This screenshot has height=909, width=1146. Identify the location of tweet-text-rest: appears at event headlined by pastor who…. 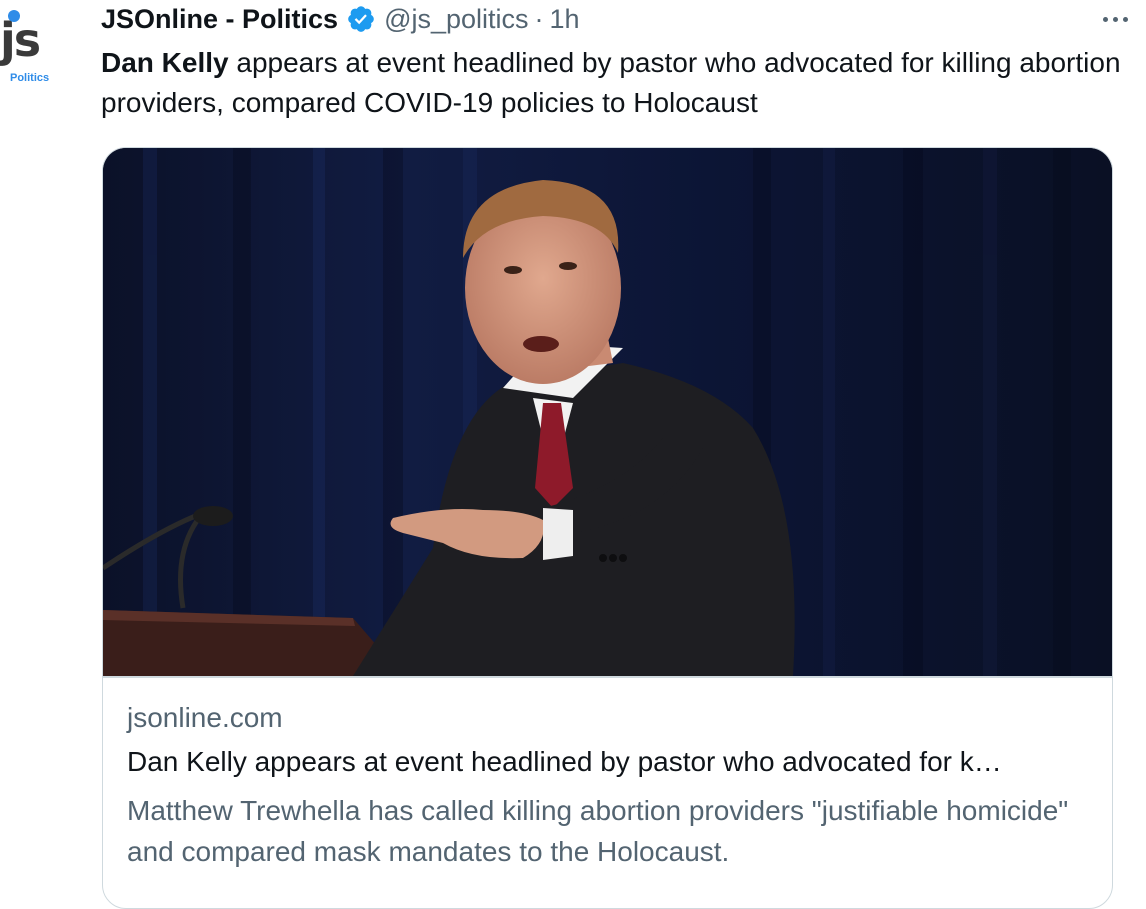
(611, 82).